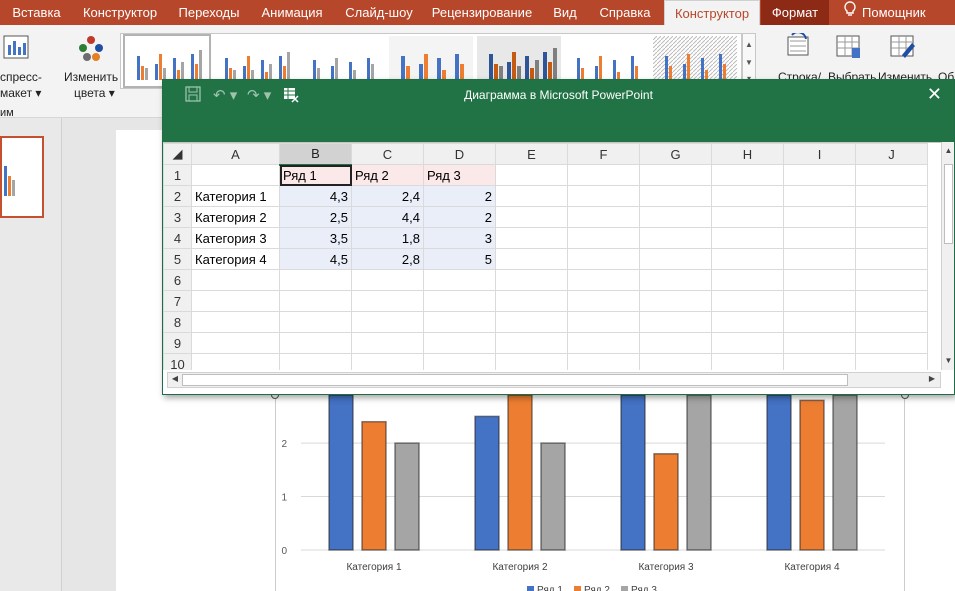  What do you see at coordinates (315, 154) in the screenshot?
I see `column-header: B` at bounding box center [315, 154].